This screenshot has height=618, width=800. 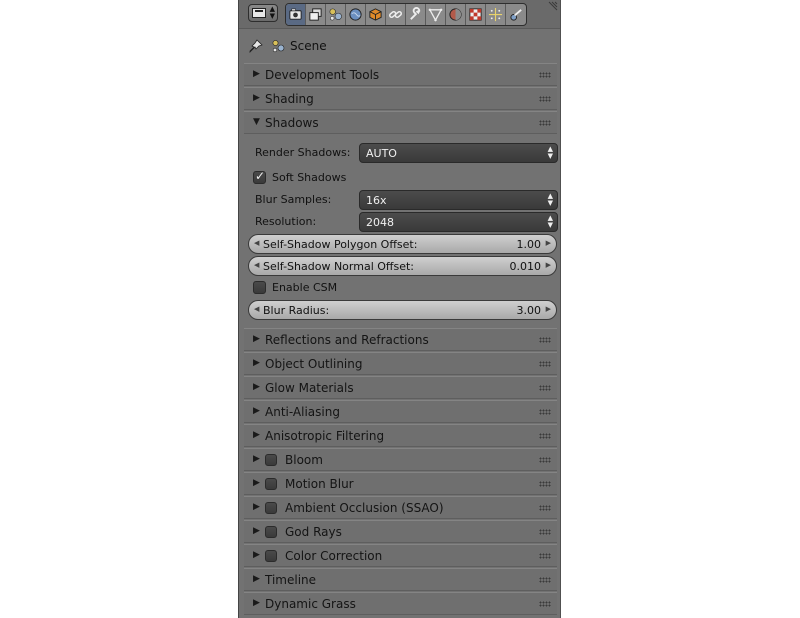 I want to click on soft-shadows-checkbox, so click(x=259, y=176).